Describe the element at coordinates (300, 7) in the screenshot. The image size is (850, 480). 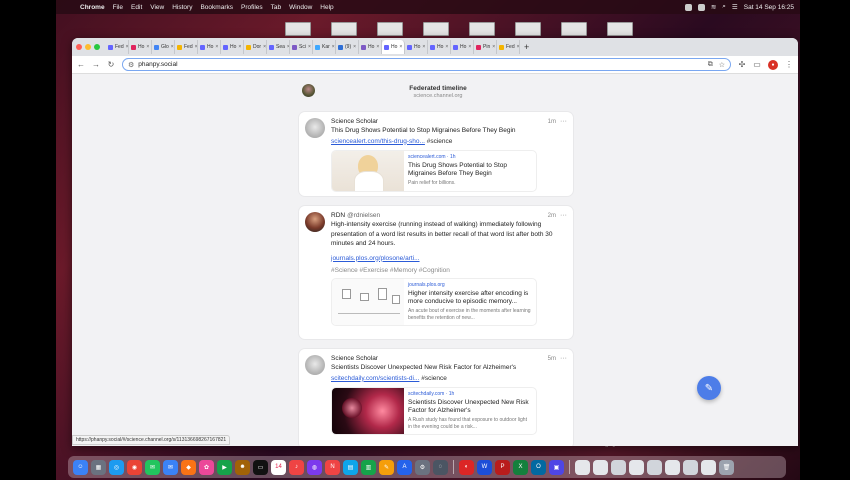
I see `menu-window: Window` at that location.